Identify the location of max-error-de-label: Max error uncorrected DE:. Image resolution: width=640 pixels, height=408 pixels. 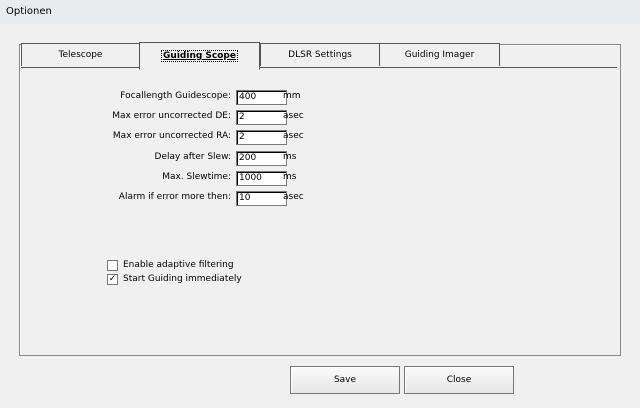
(171, 116).